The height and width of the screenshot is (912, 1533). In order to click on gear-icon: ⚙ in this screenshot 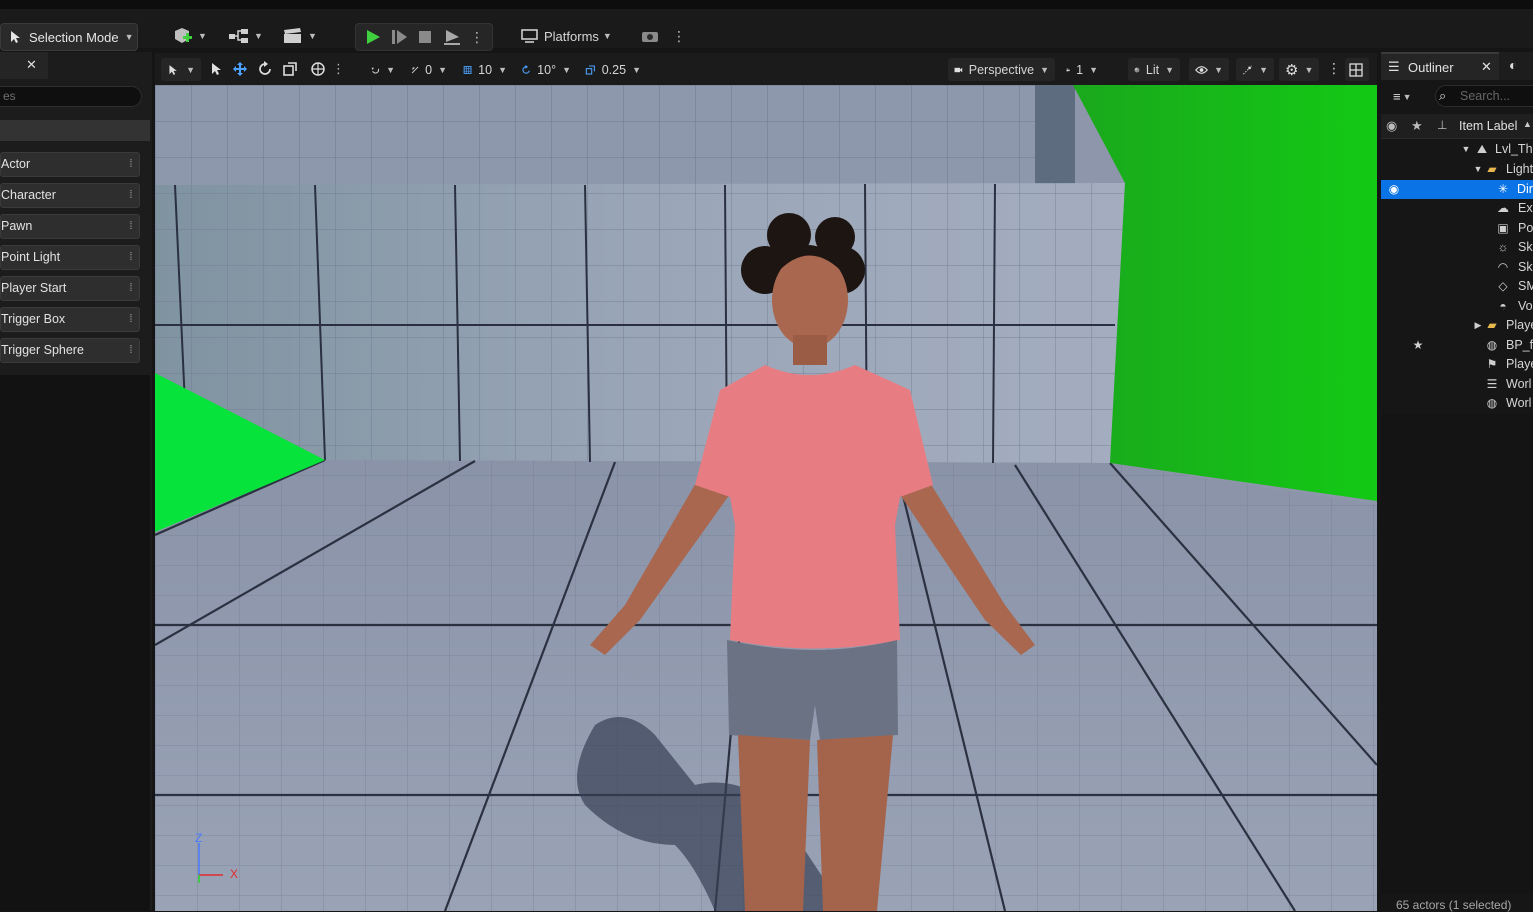, I will do `click(1292, 70)`.